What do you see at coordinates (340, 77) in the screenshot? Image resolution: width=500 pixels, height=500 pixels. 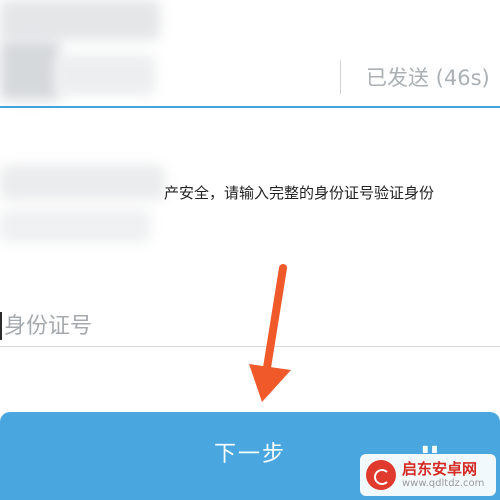 I see `code-field-divider` at bounding box center [340, 77].